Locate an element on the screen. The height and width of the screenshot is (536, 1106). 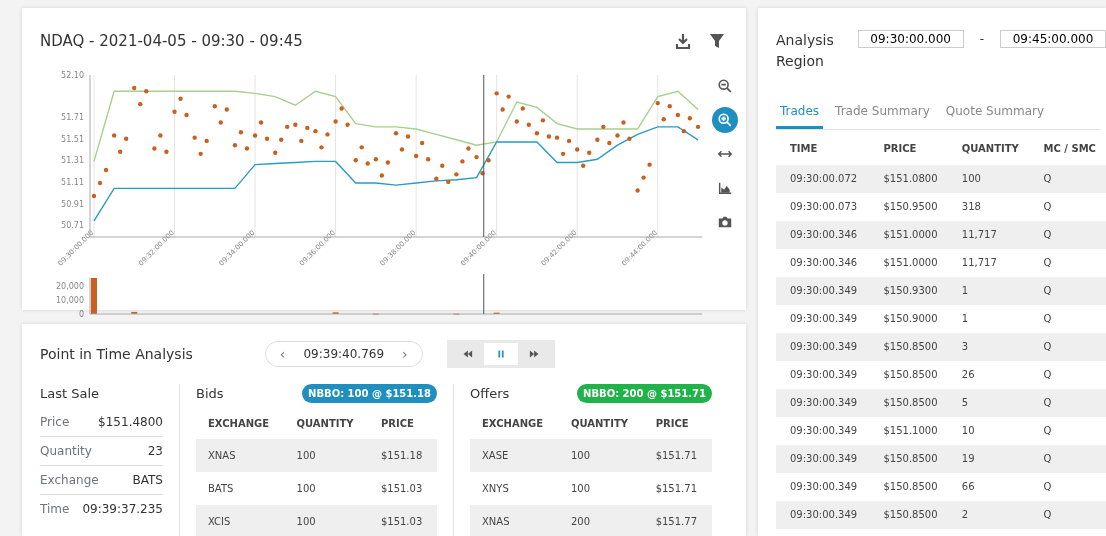
table-cell: 2 is located at coordinates (988, 515).